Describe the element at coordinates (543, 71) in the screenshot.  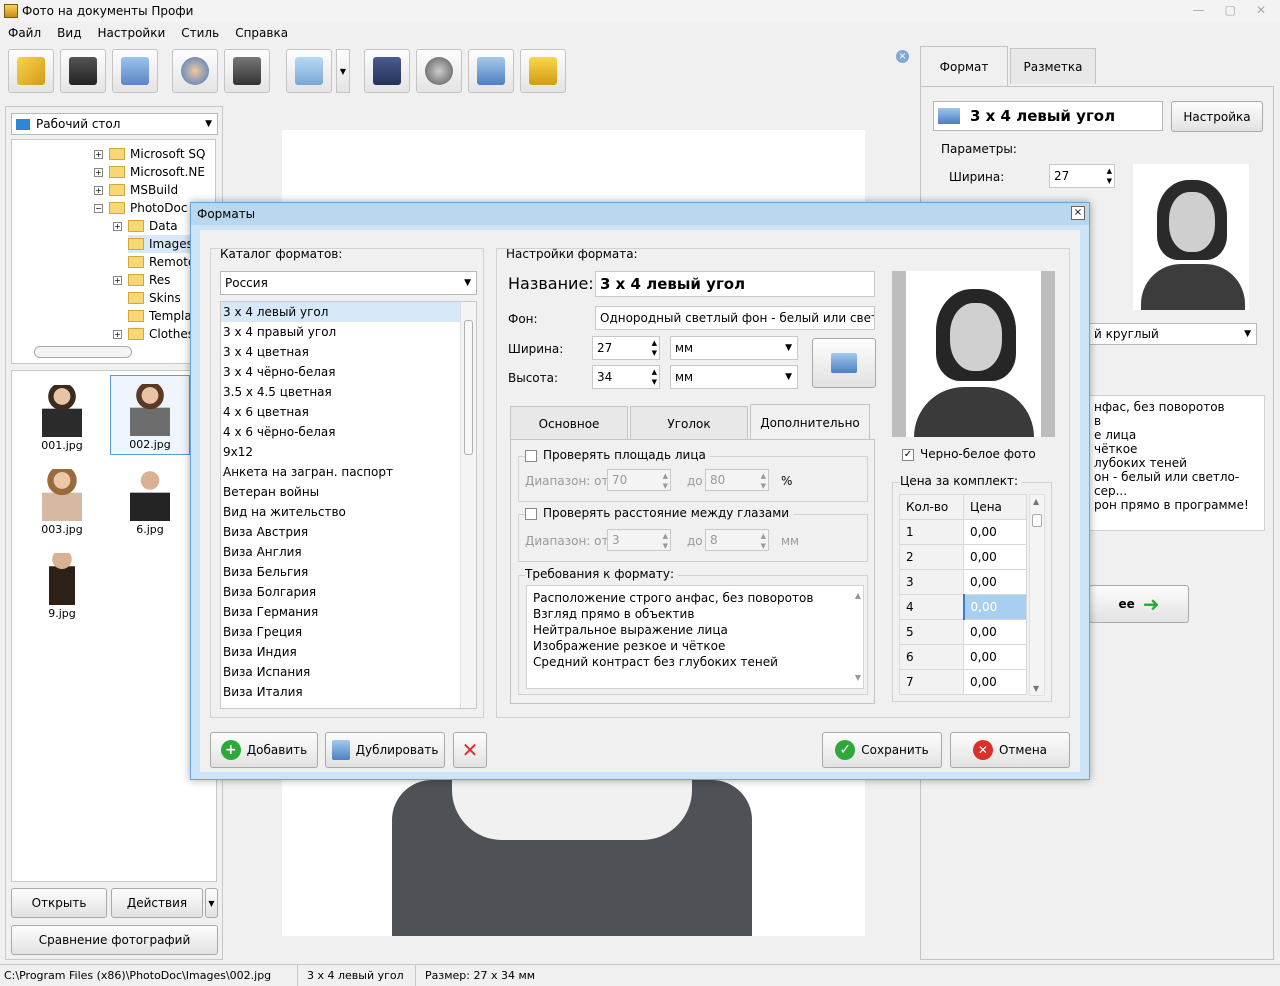
I see `cart-button` at that location.